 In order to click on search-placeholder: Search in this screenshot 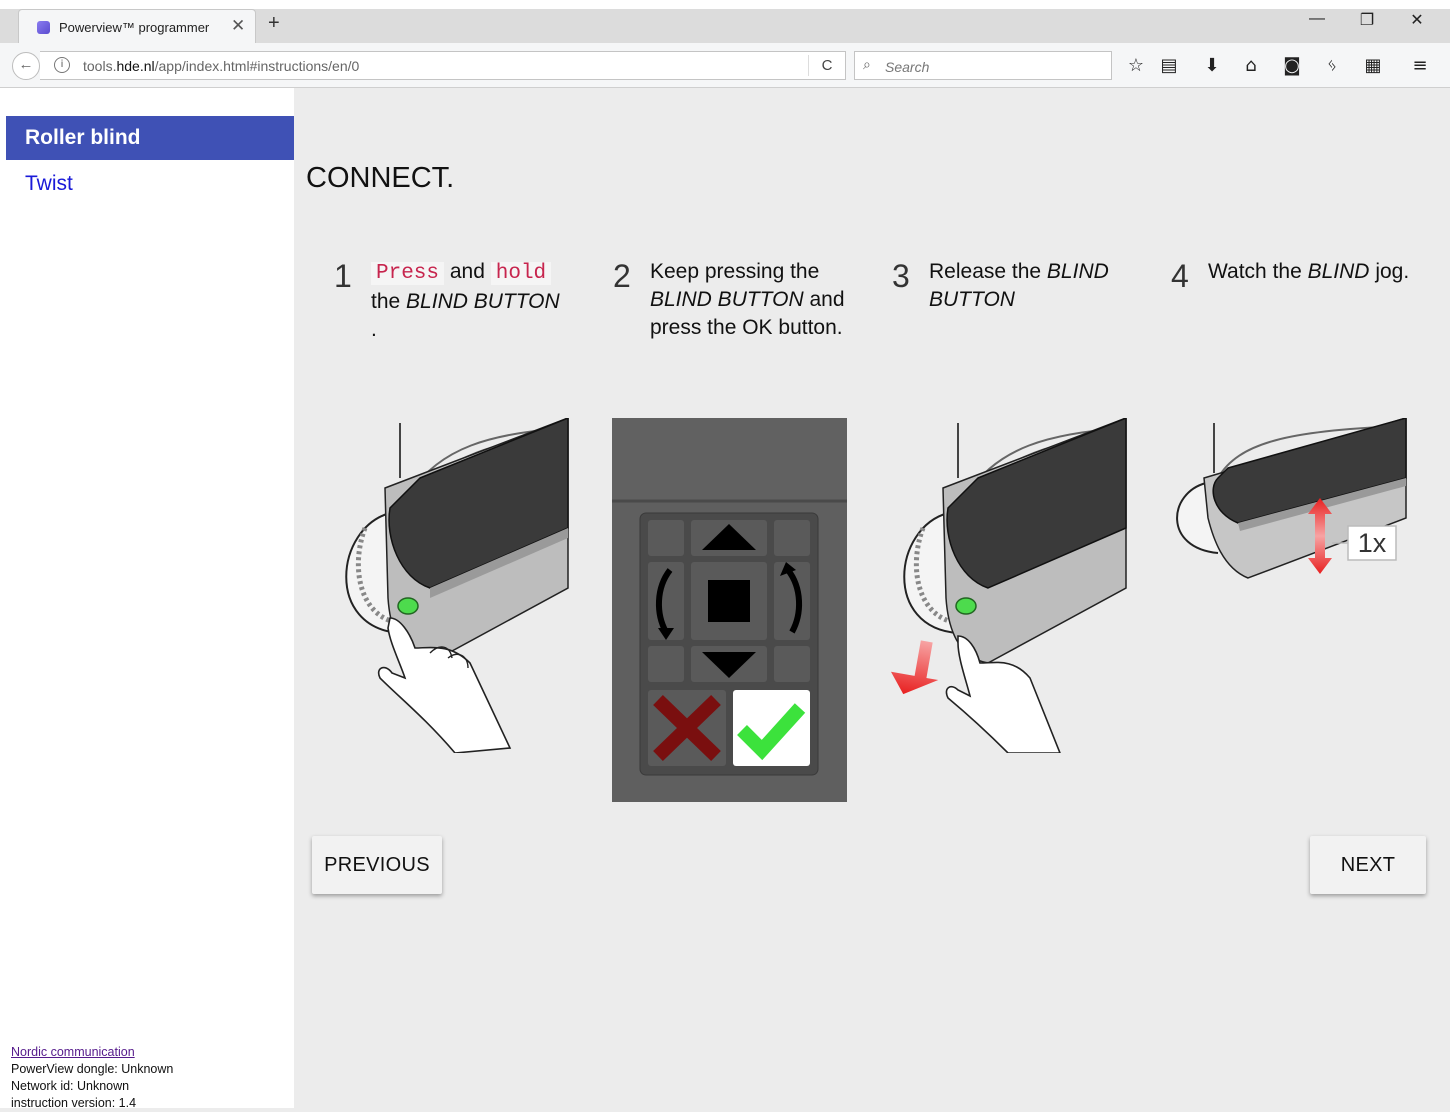, I will do `click(907, 67)`.